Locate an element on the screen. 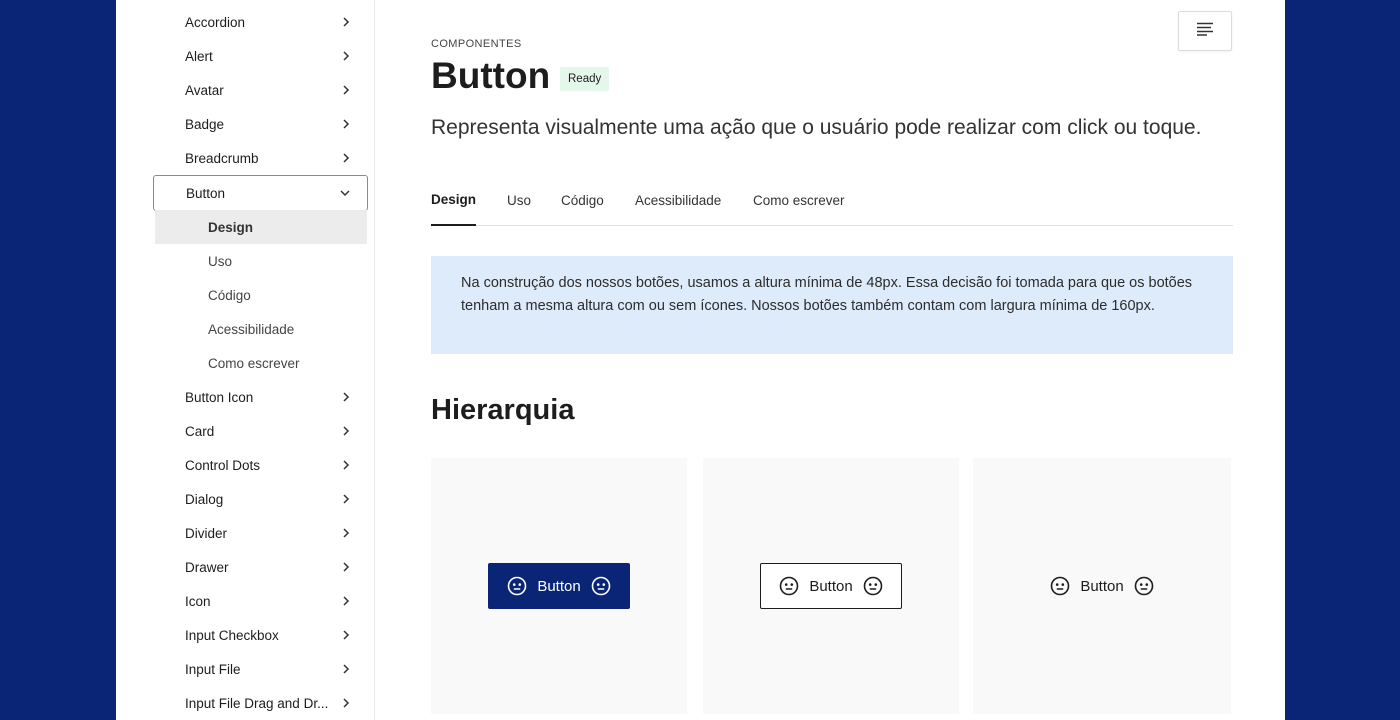 This screenshot has height=720, width=1400. sidebar-item-label: Alert is located at coordinates (199, 56).